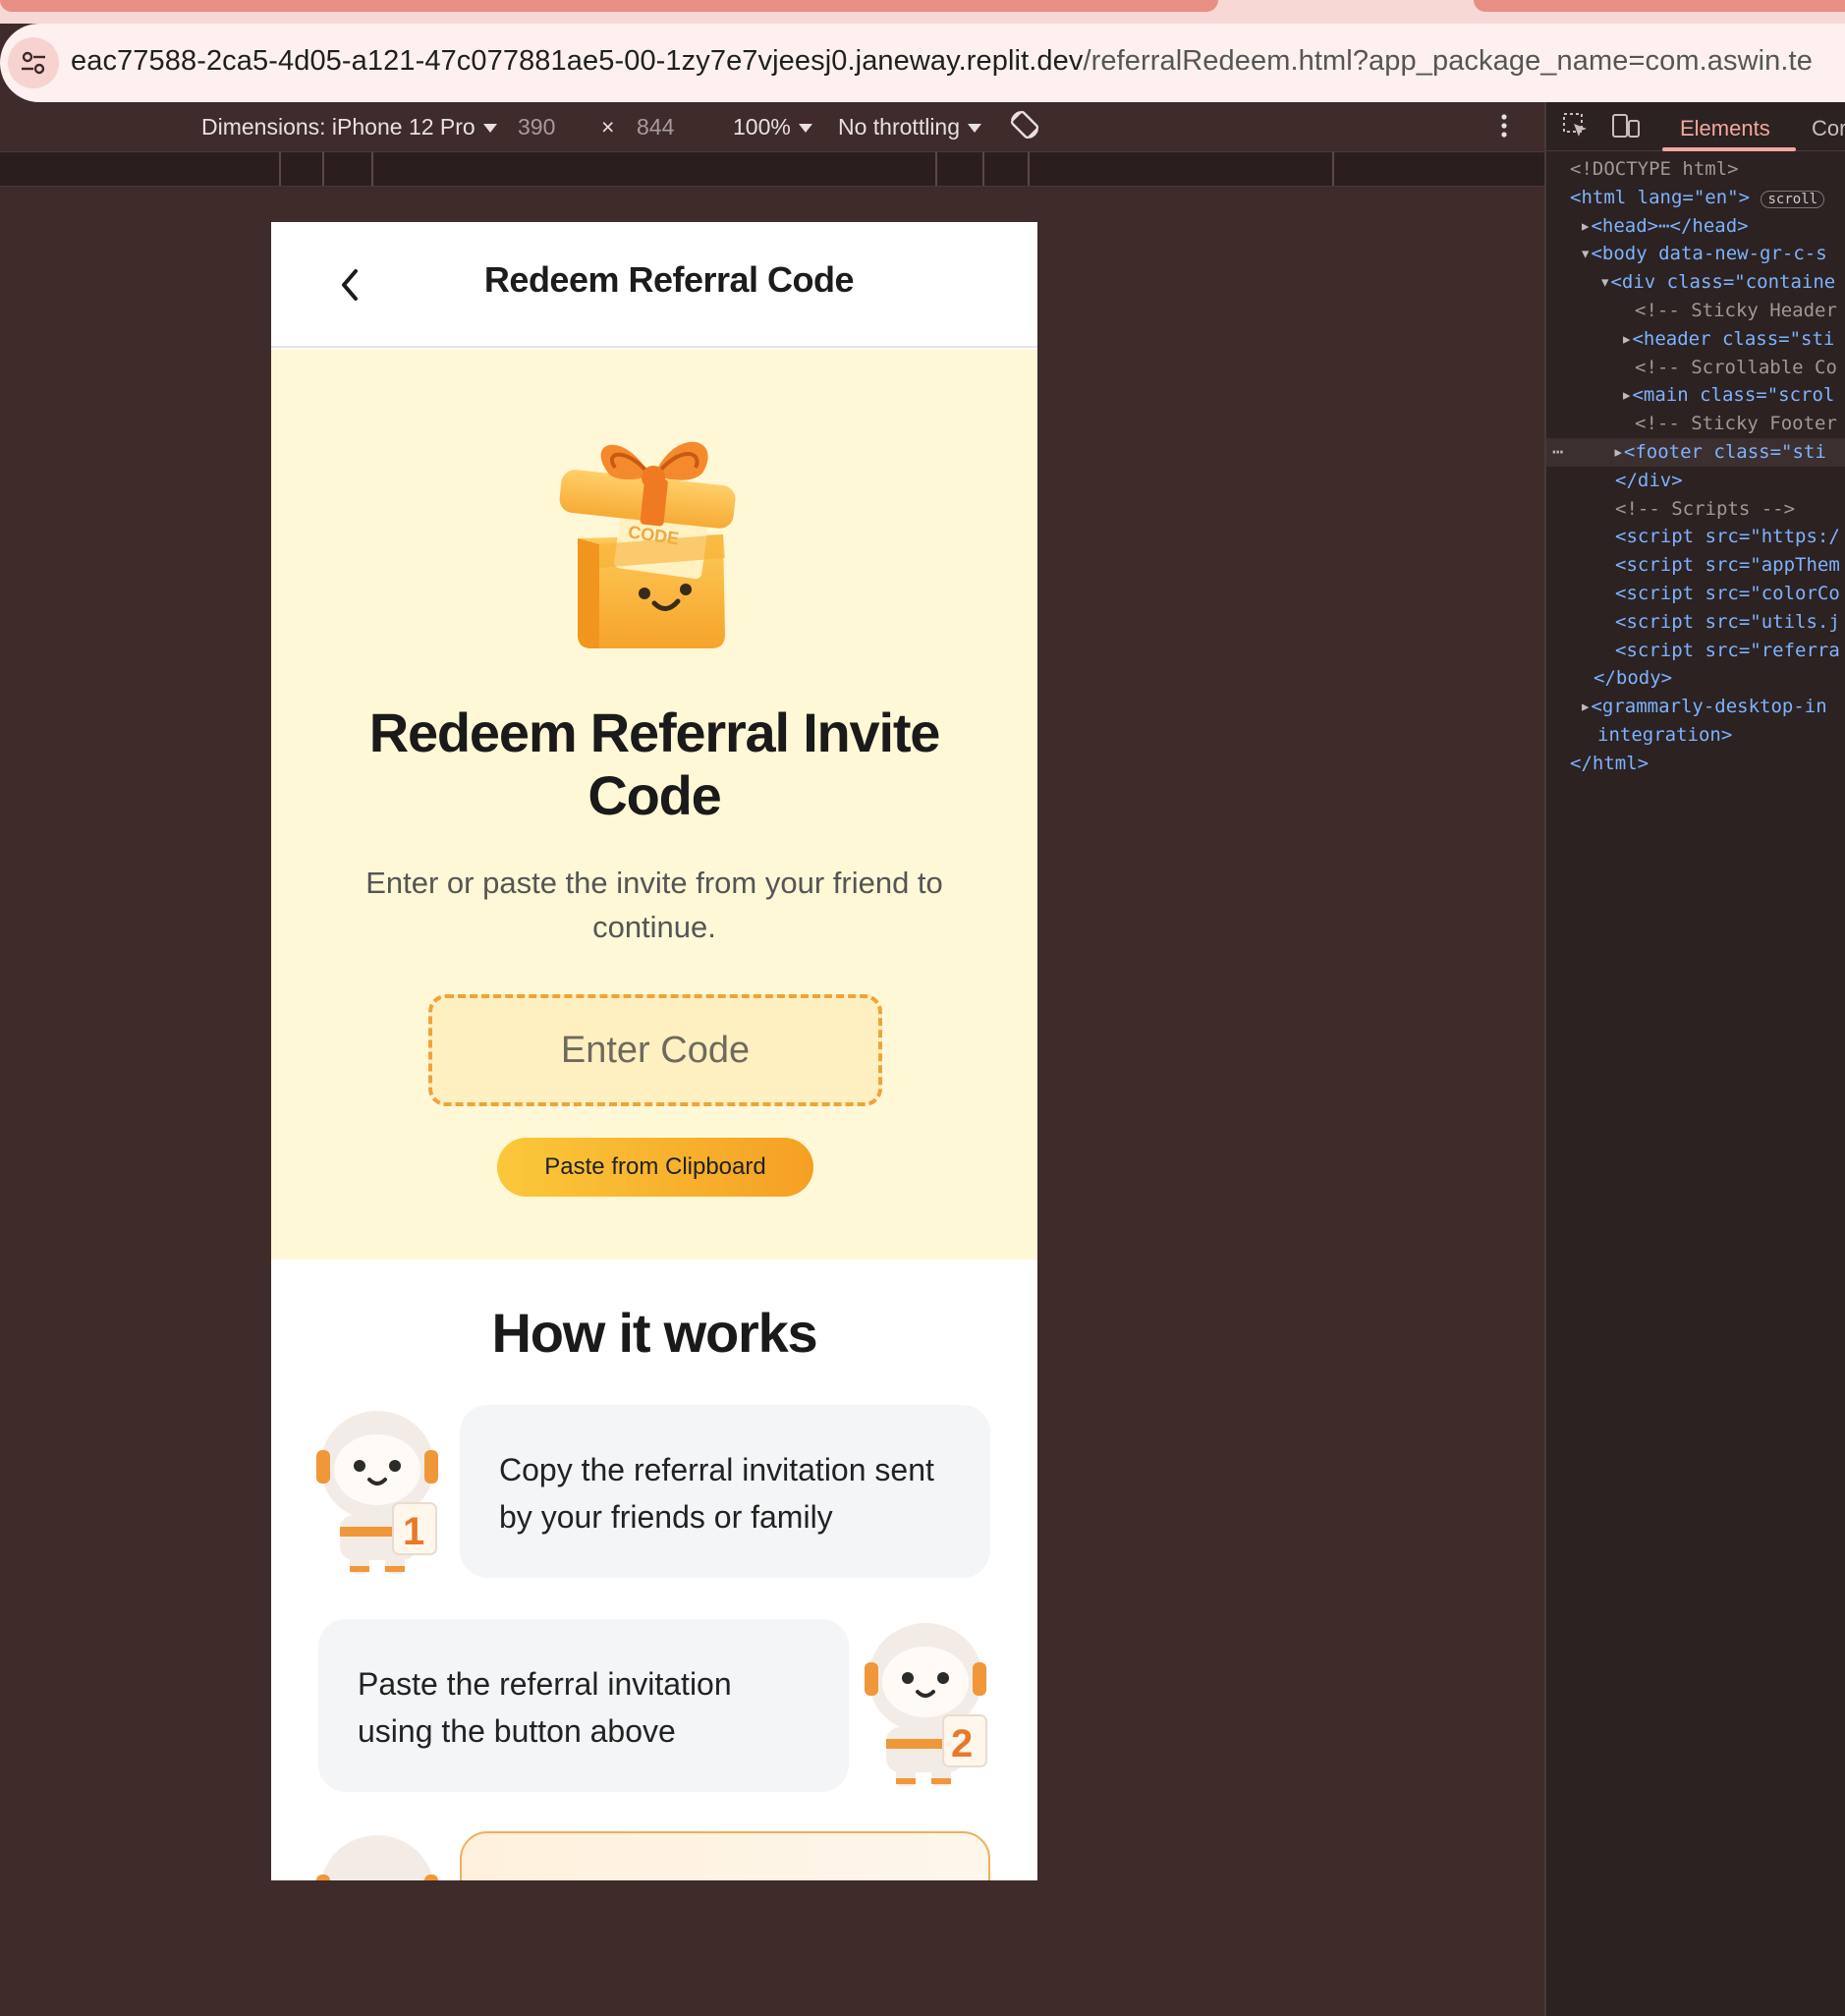 This screenshot has height=2016, width=1845. Describe the element at coordinates (1024, 127) in the screenshot. I see `rotate-icon` at that location.